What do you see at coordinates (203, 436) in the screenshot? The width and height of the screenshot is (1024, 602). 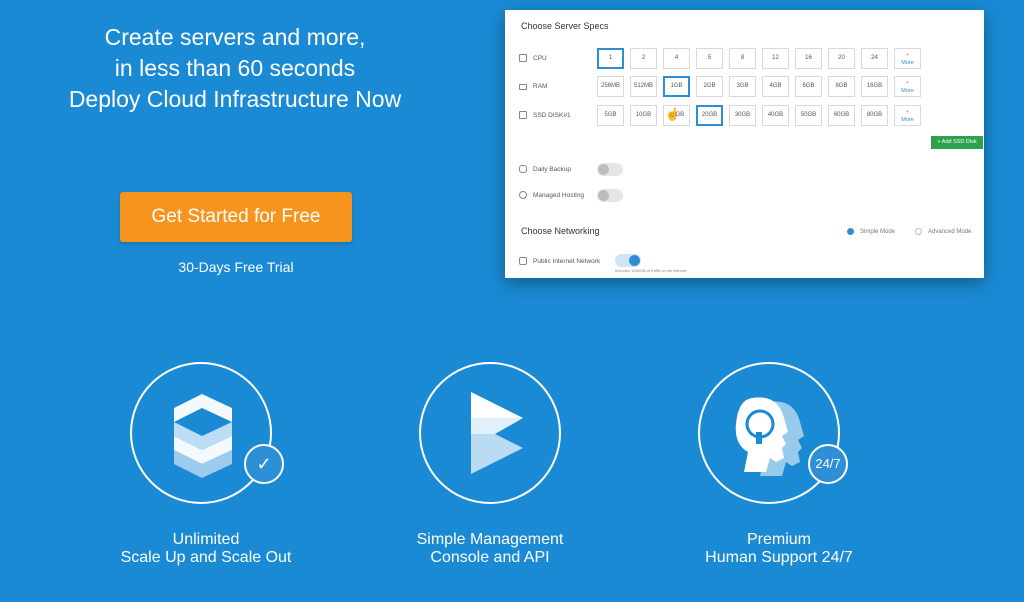 I see `scale-icon` at bounding box center [203, 436].